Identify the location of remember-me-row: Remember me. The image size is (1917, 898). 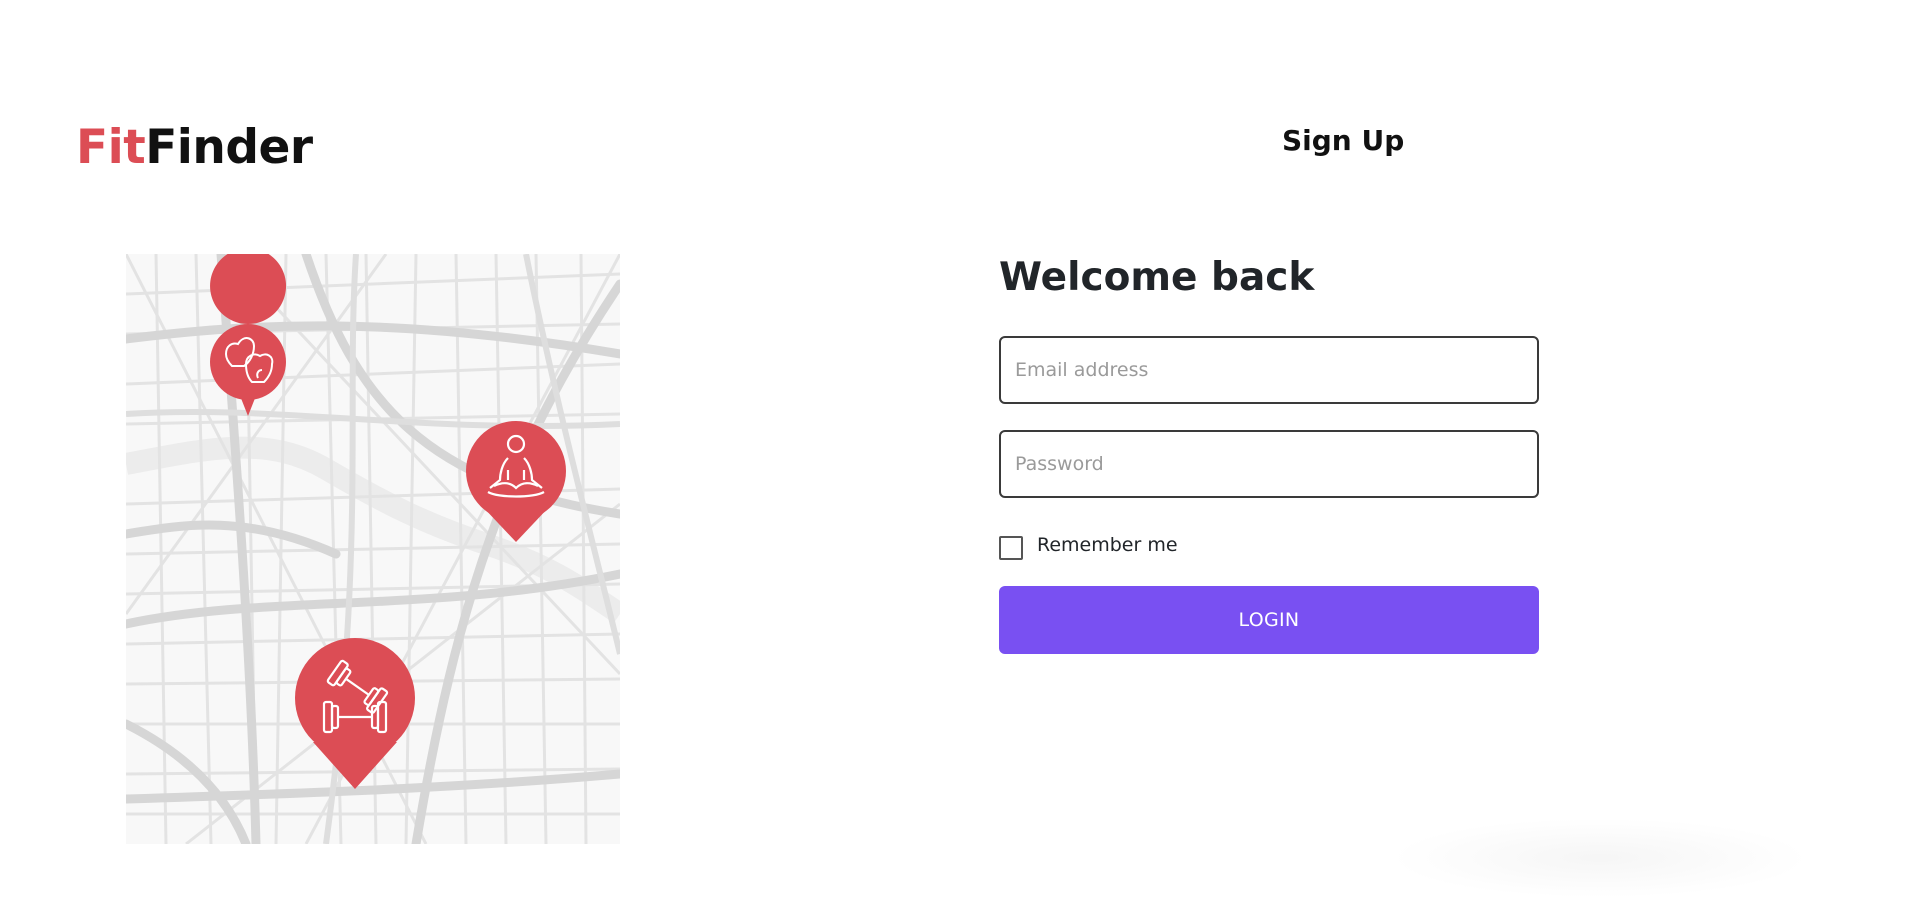
(1269, 545).